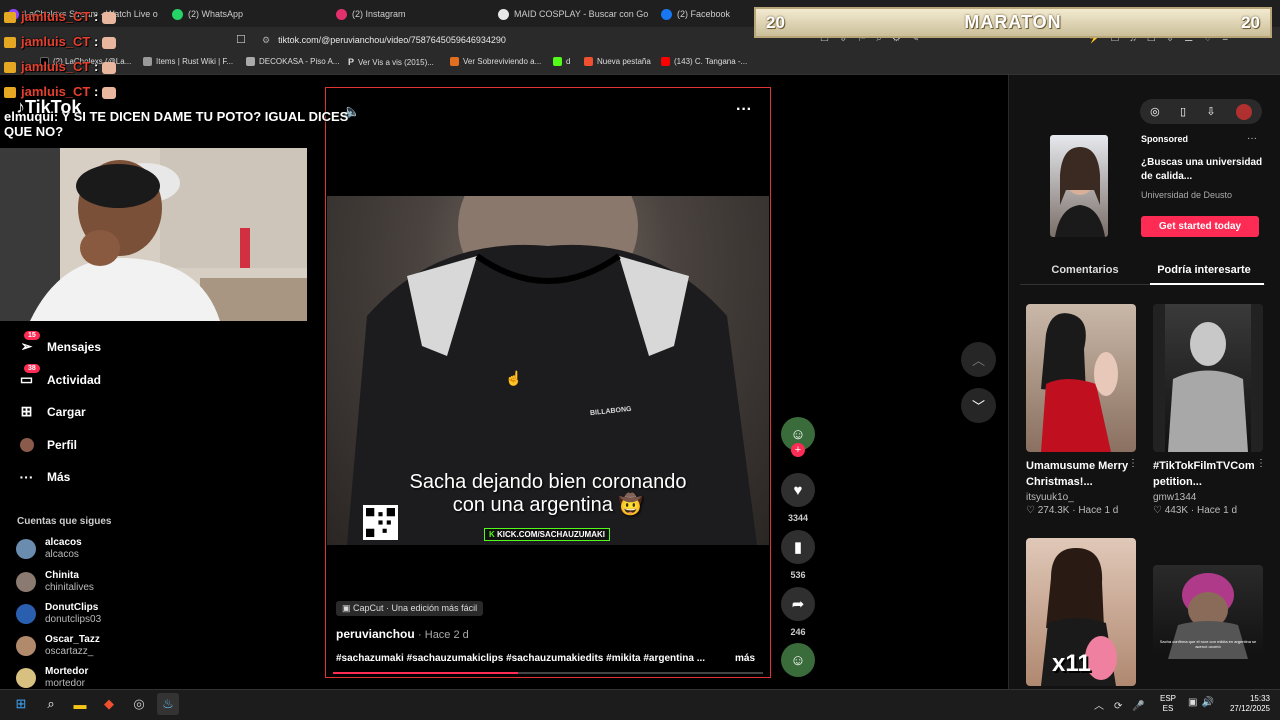  I want to click on tab-podria-interesarte: Podría interesarte, so click(1204, 270).